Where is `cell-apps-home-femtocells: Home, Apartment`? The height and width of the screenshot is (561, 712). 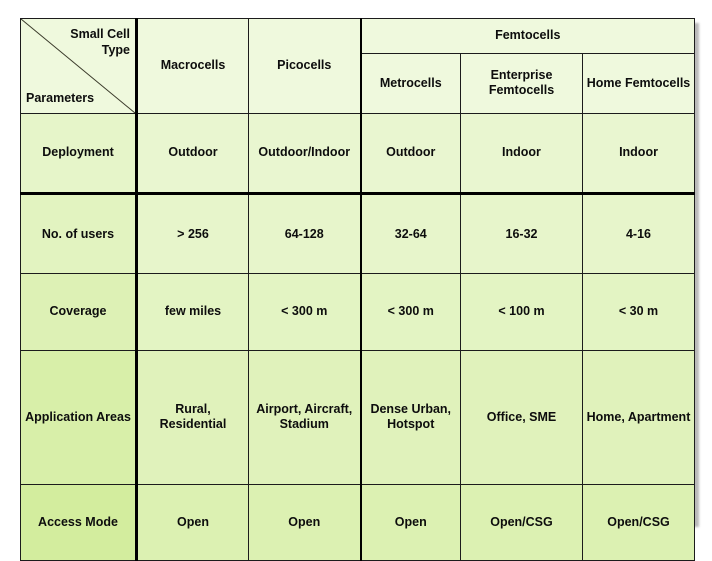
cell-apps-home-femtocells: Home, Apartment is located at coordinates (638, 417).